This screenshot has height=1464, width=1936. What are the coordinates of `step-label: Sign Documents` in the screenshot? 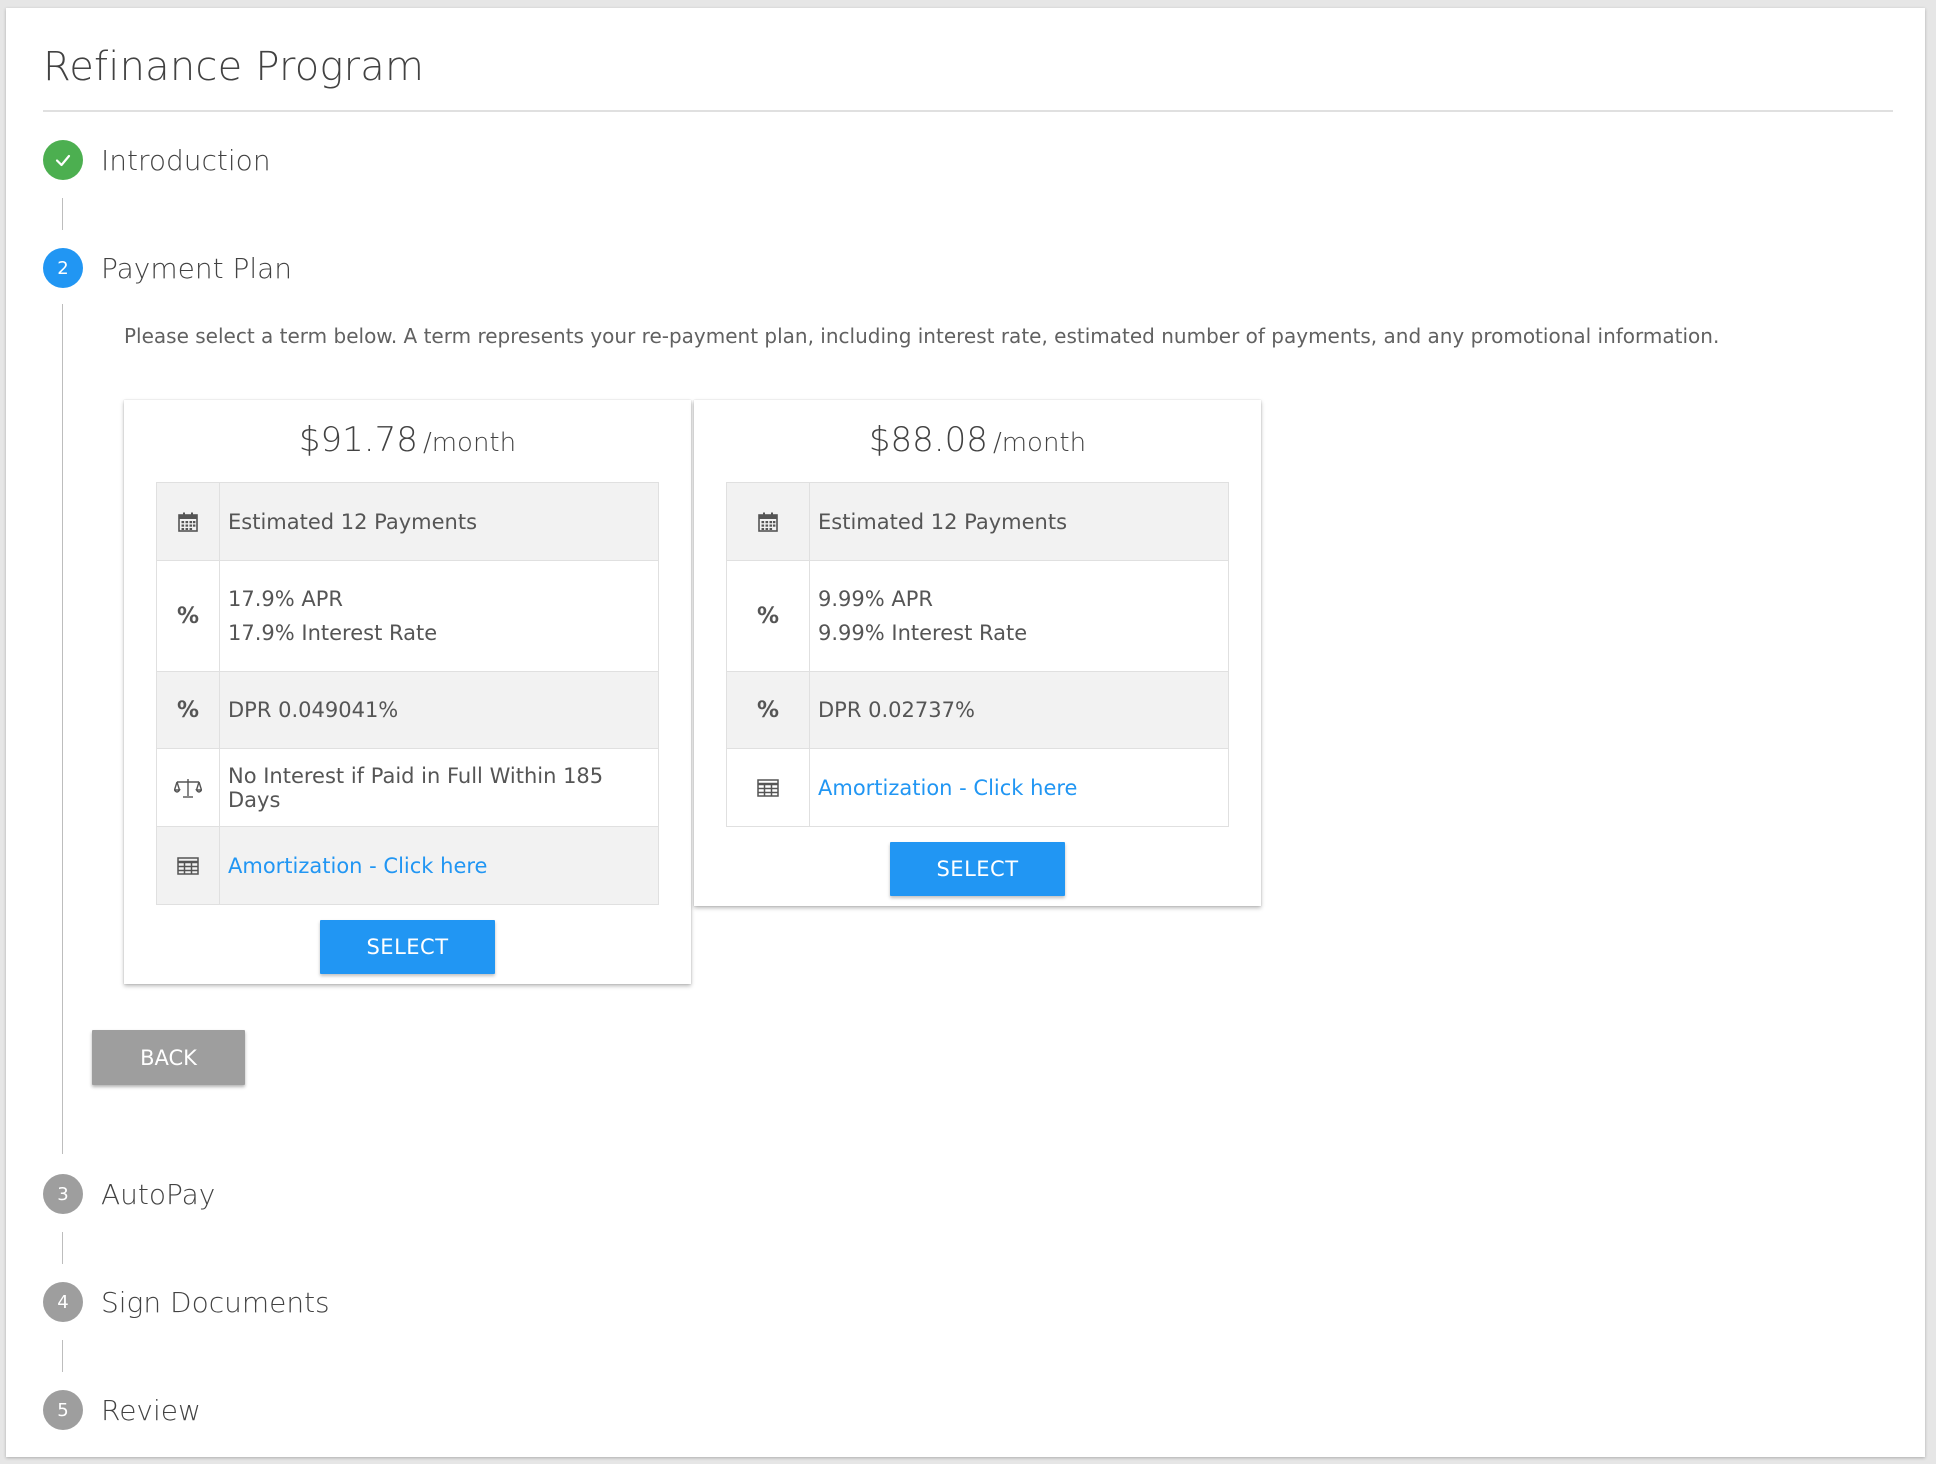 It's located at (215, 1302).